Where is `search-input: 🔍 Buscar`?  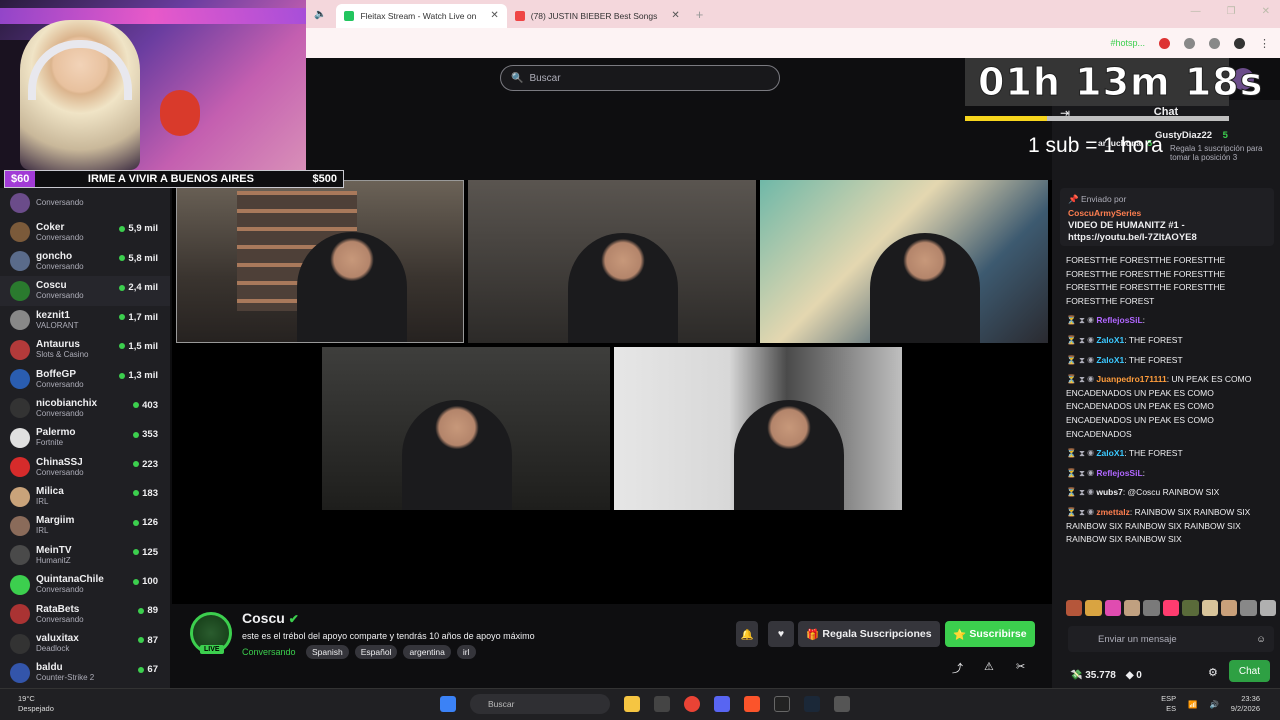
search-input: 🔍 Buscar is located at coordinates (640, 78).